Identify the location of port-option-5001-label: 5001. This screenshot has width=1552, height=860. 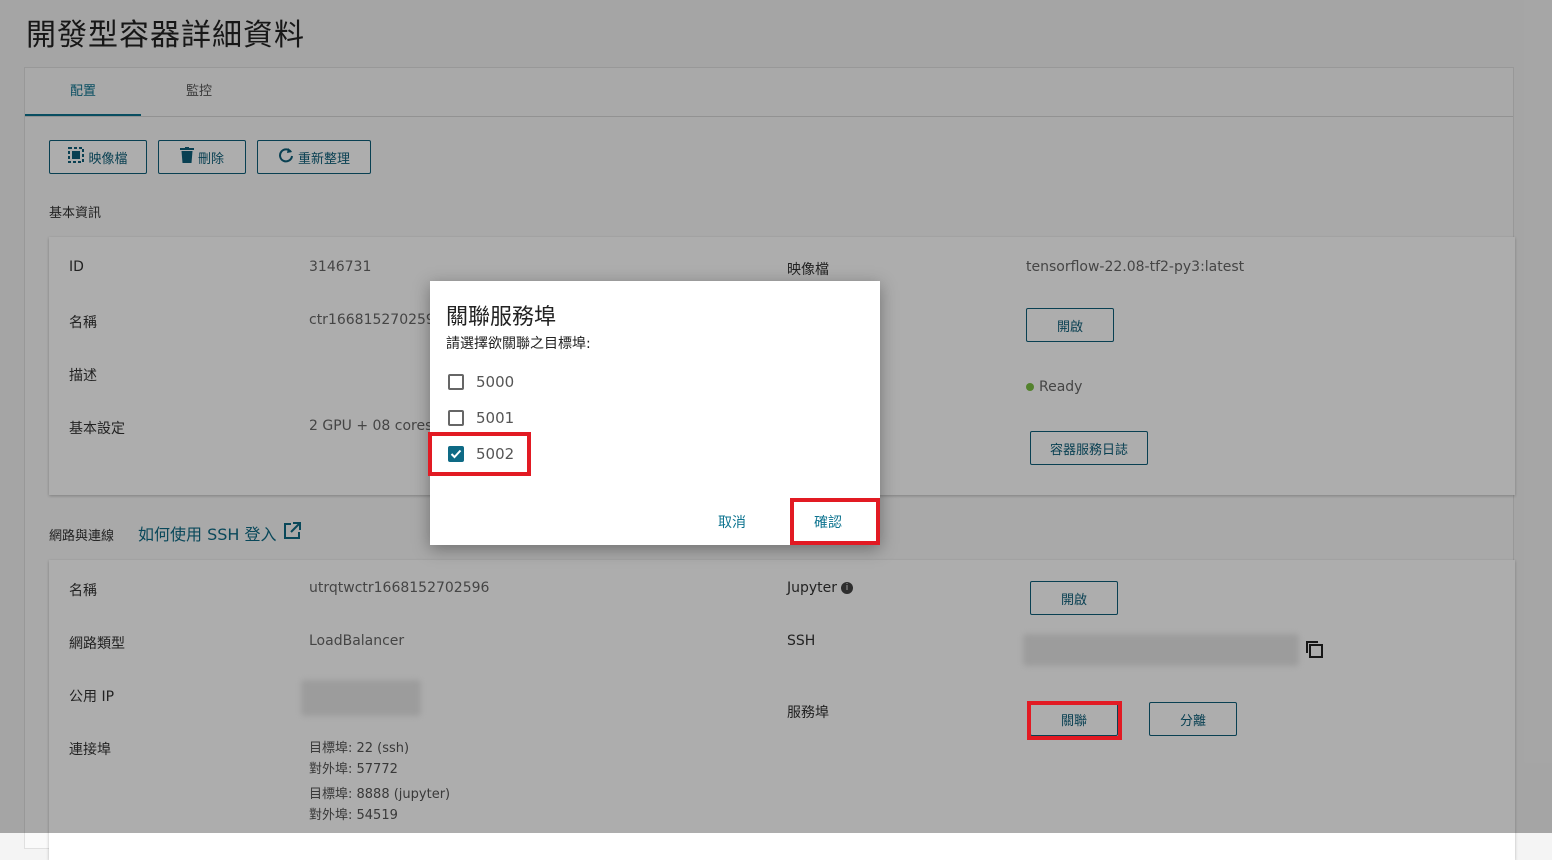
(495, 418).